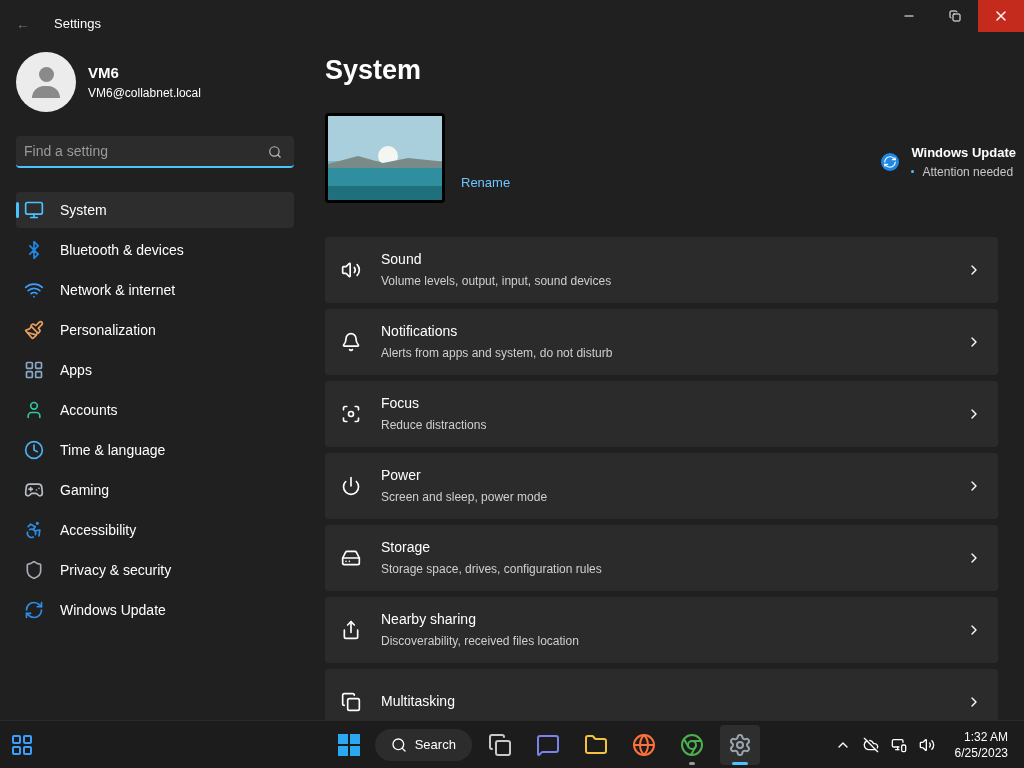 This screenshot has height=768, width=1024. Describe the element at coordinates (661, 629) in the screenshot. I see `settings-card: Nearby sharing Discoverability, received files location` at that location.